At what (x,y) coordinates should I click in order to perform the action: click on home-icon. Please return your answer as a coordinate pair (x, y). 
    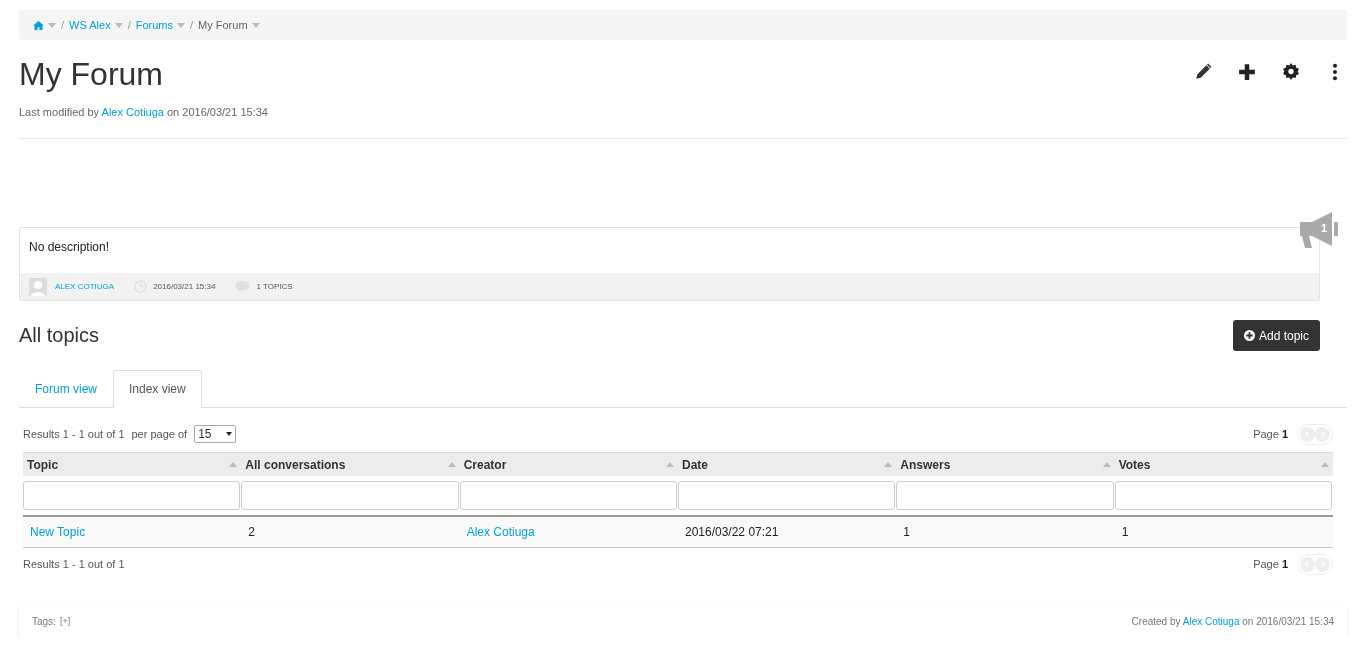
    Looking at the image, I should click on (38, 25).